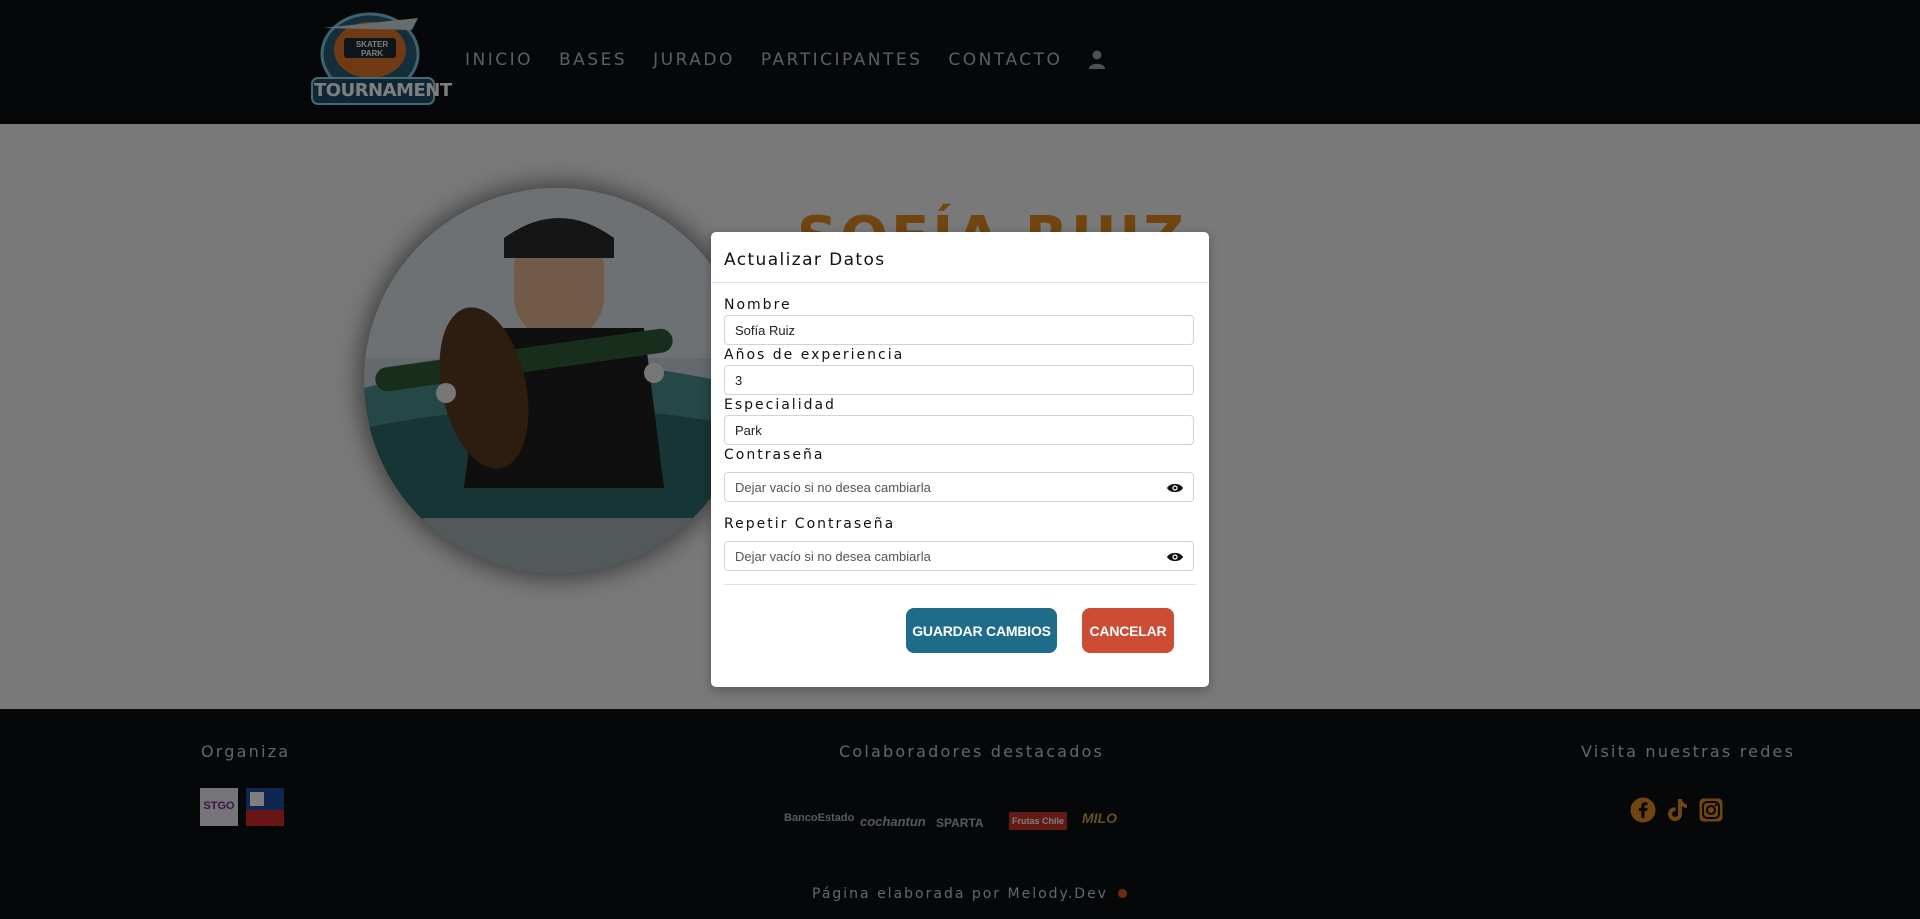  I want to click on form-divider, so click(960, 584).